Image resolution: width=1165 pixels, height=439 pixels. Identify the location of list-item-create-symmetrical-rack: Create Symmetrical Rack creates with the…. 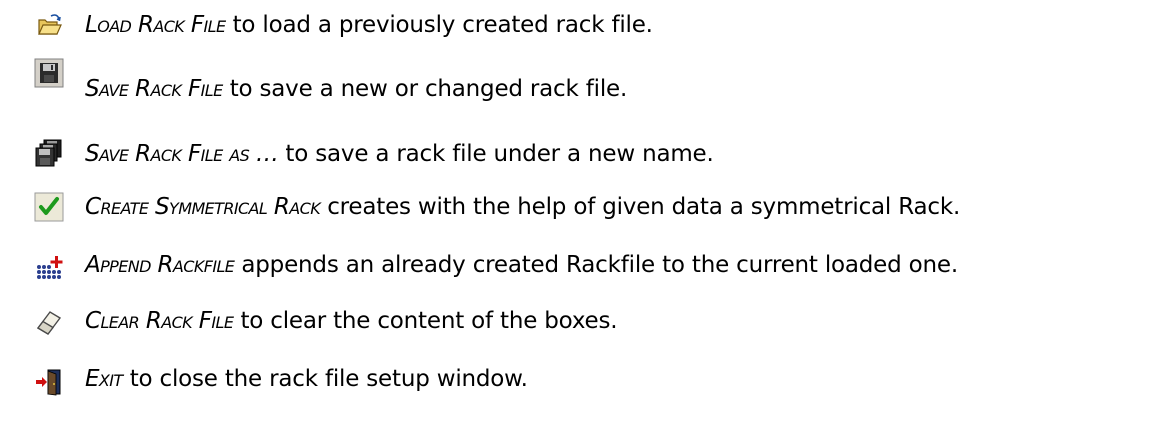
(582, 202).